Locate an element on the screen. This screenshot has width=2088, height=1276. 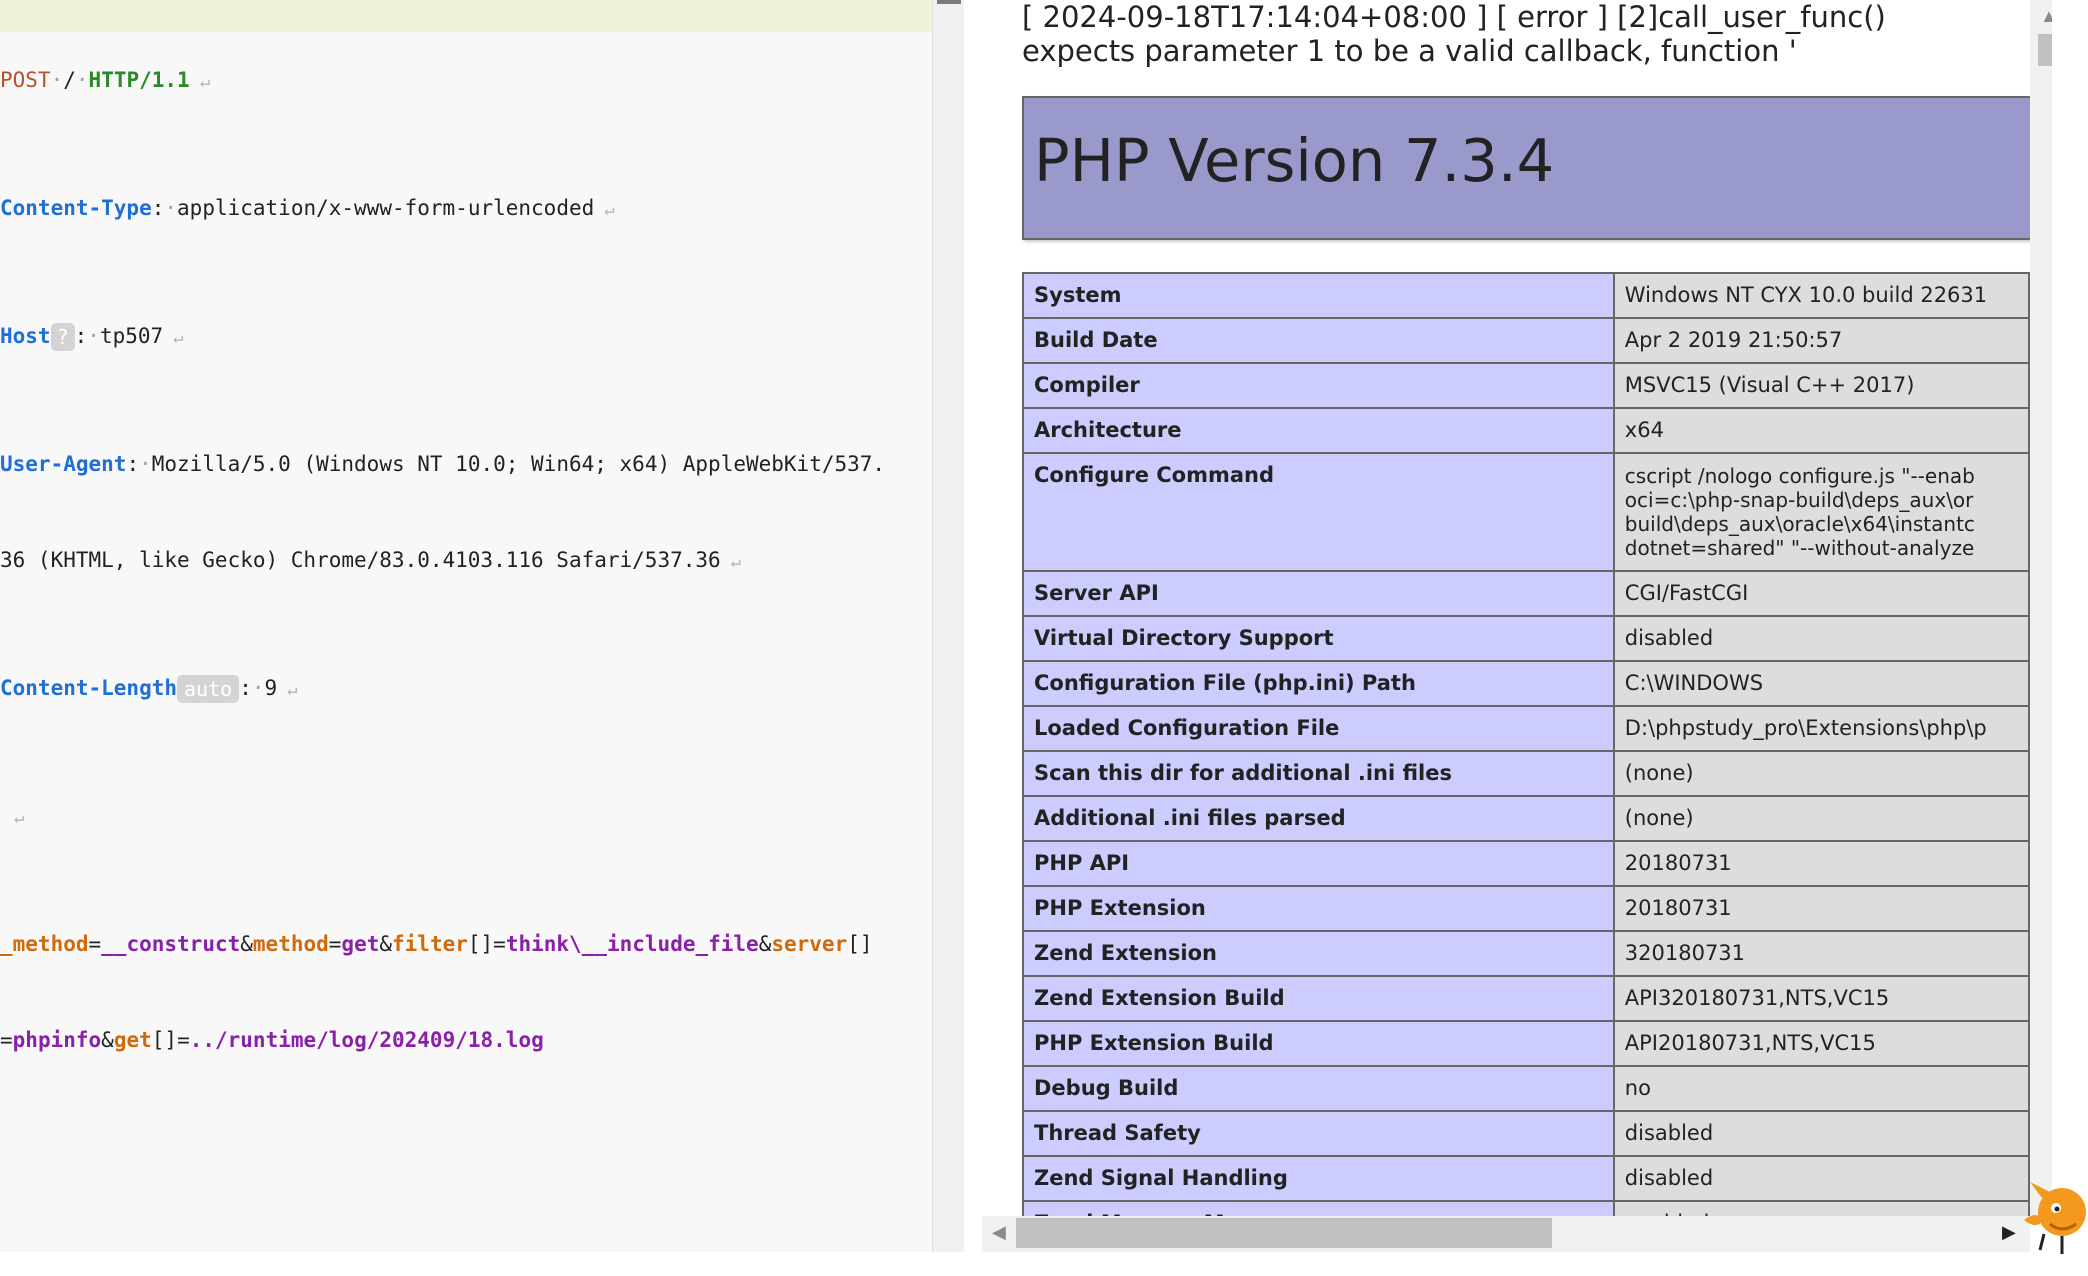
header-line-host: Host?:·tp507 ↵ is located at coordinates (92, 337).